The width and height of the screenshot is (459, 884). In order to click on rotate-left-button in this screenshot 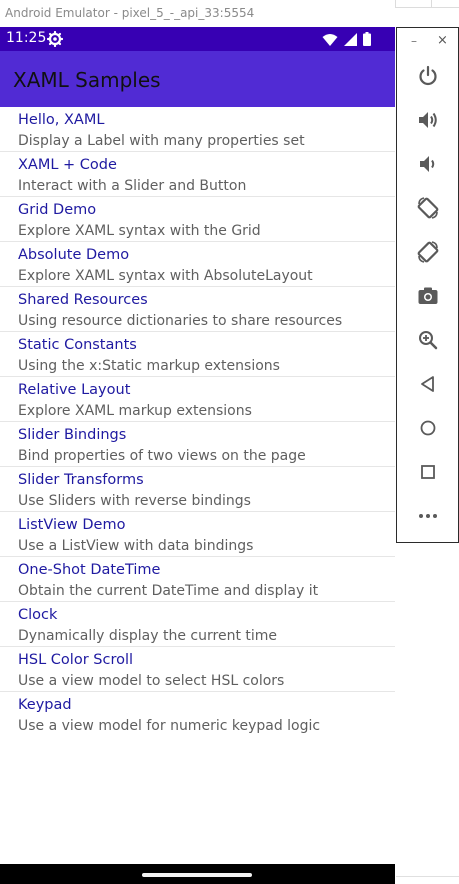, I will do `click(428, 208)`.